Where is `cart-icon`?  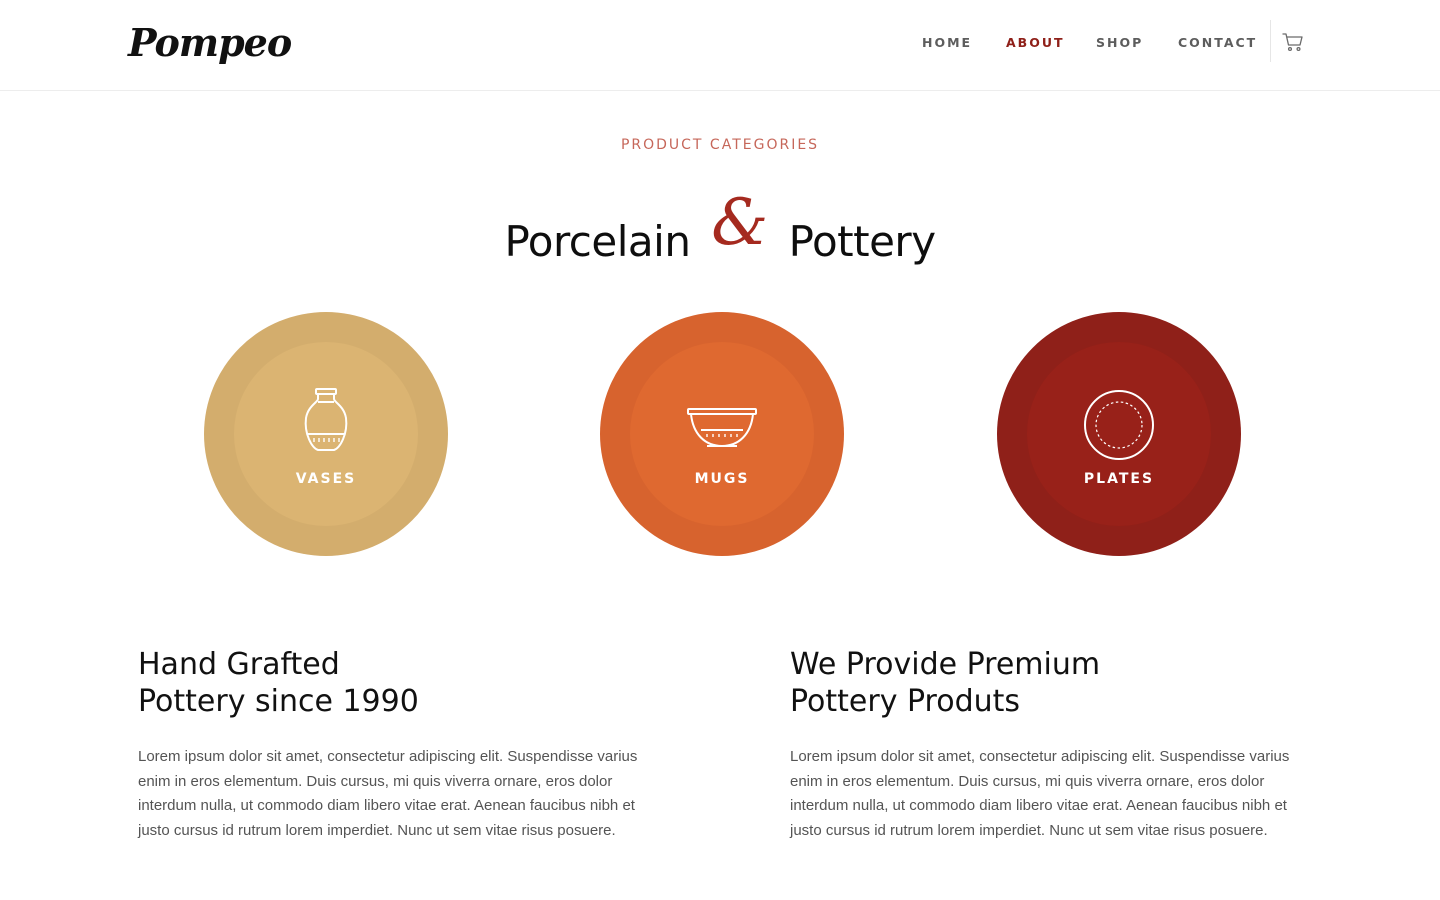
cart-icon is located at coordinates (1293, 42).